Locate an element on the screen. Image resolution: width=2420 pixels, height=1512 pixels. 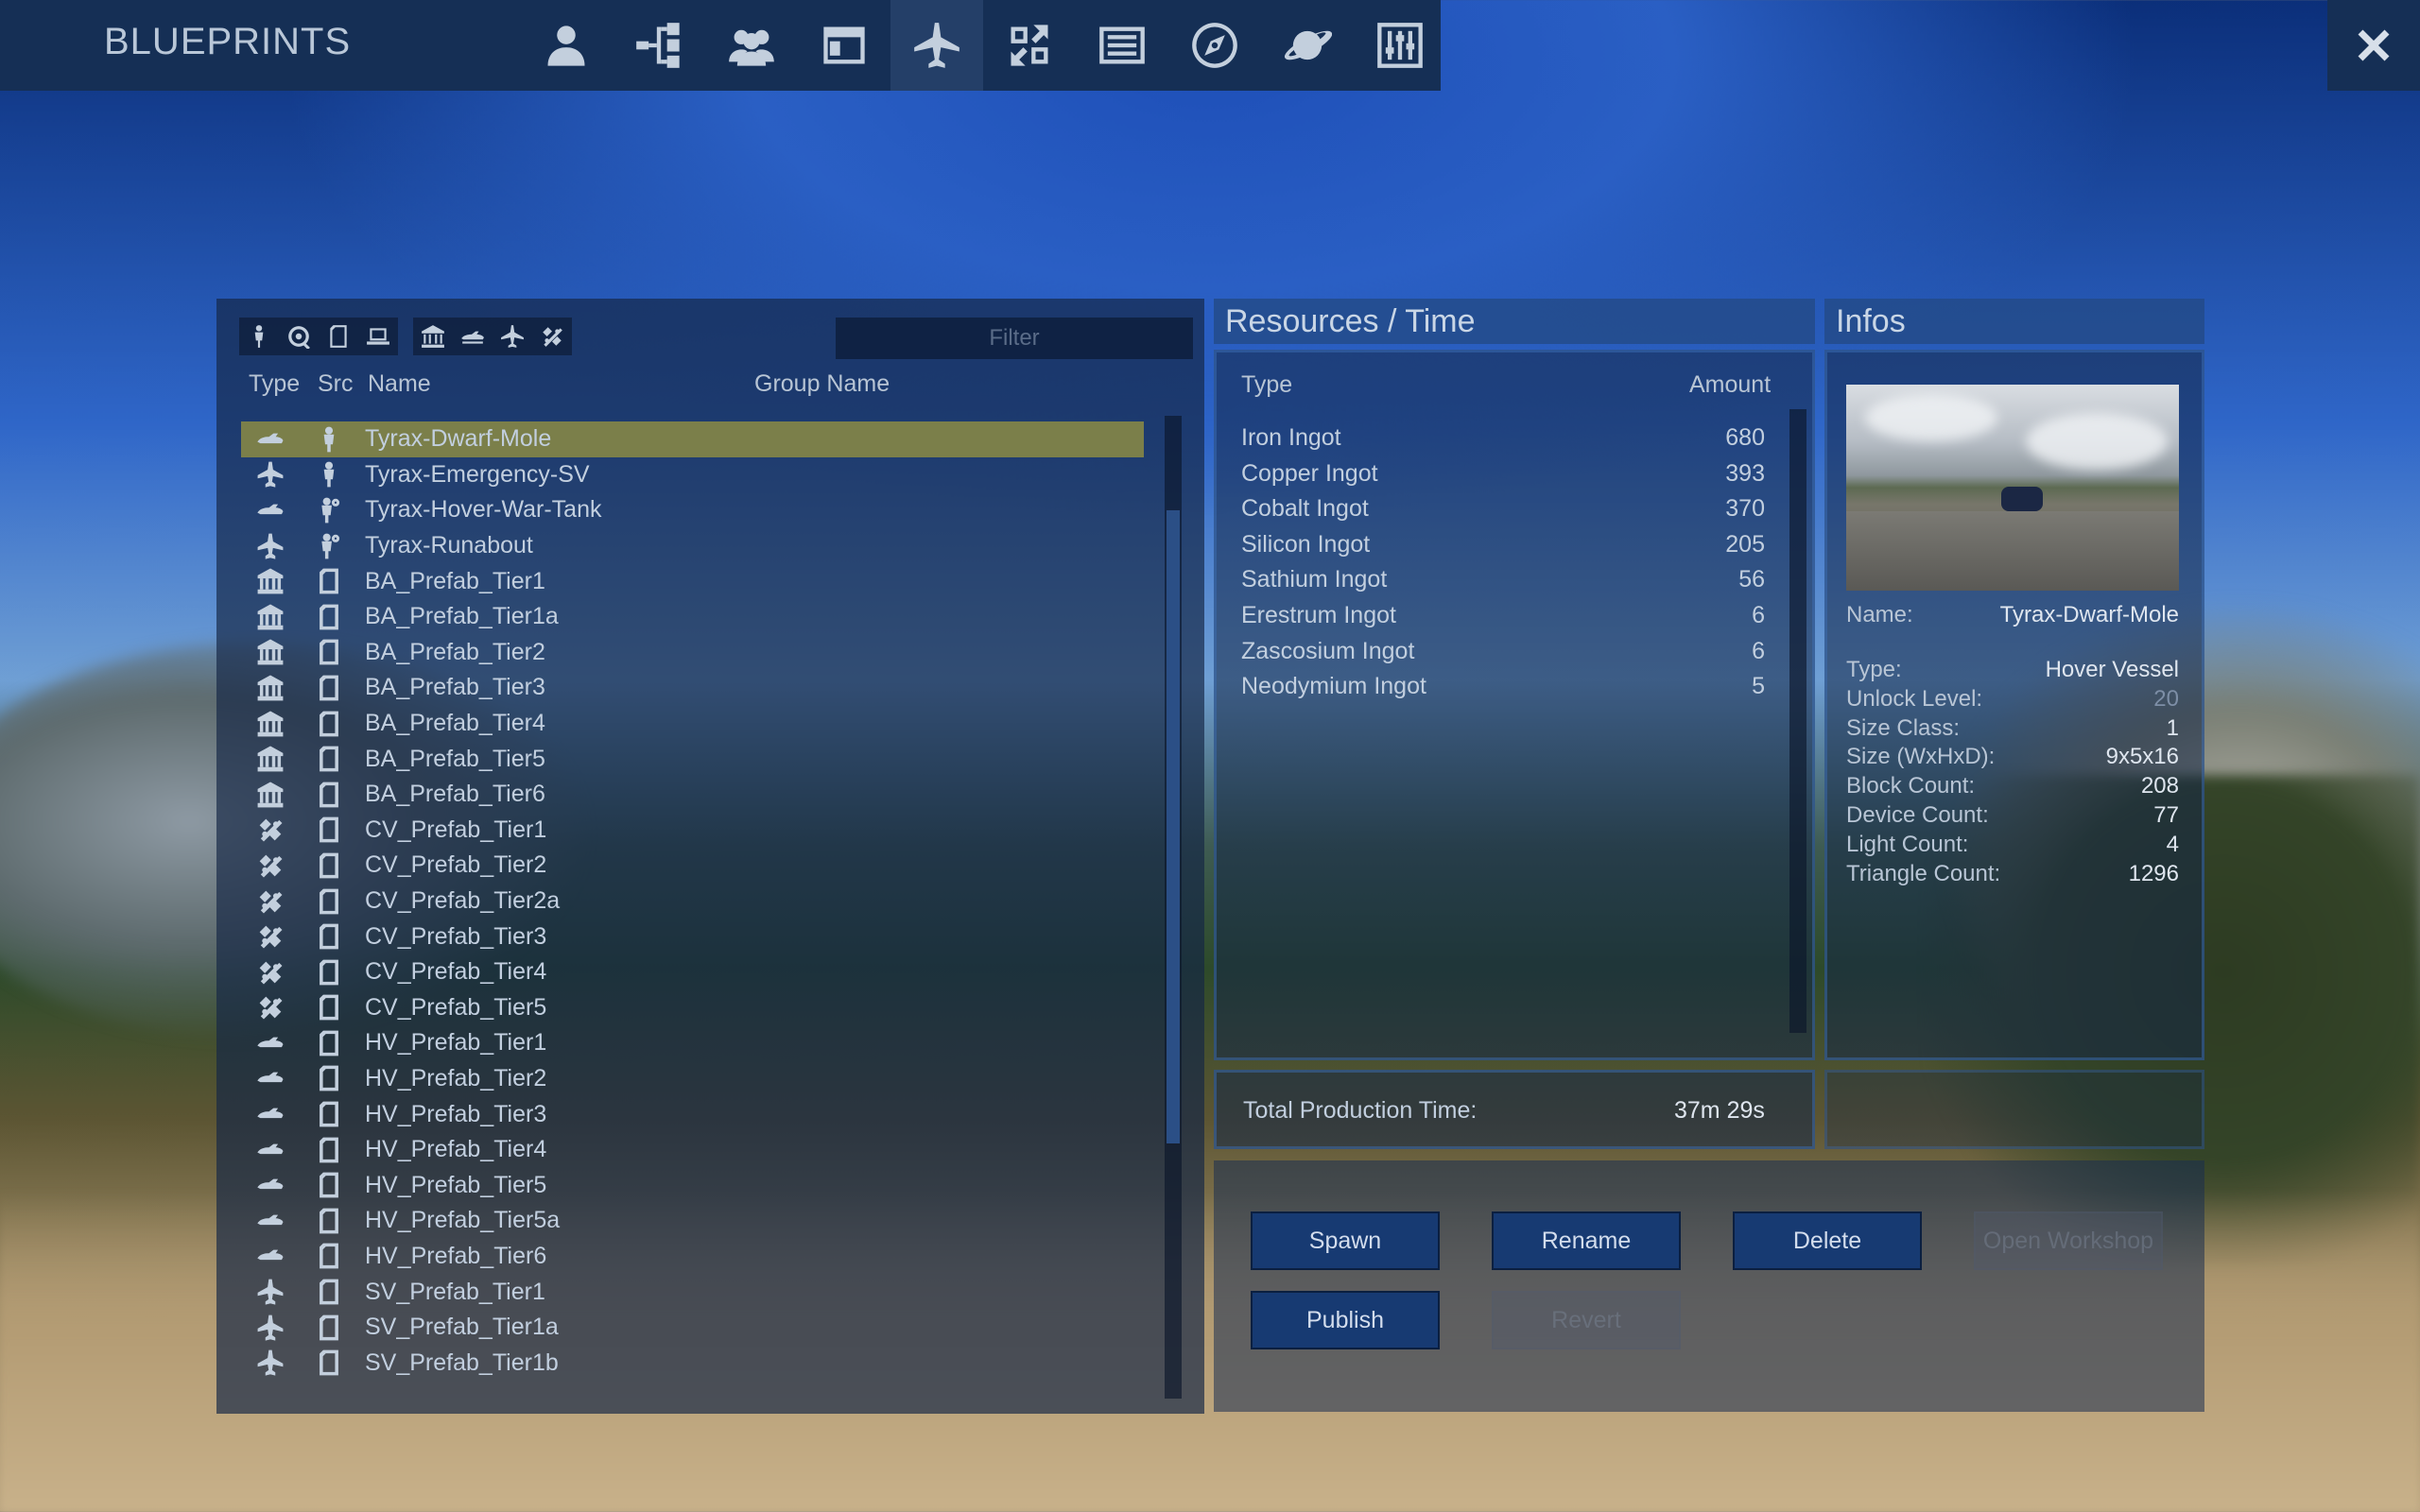
close-button is located at coordinates (2373, 45).